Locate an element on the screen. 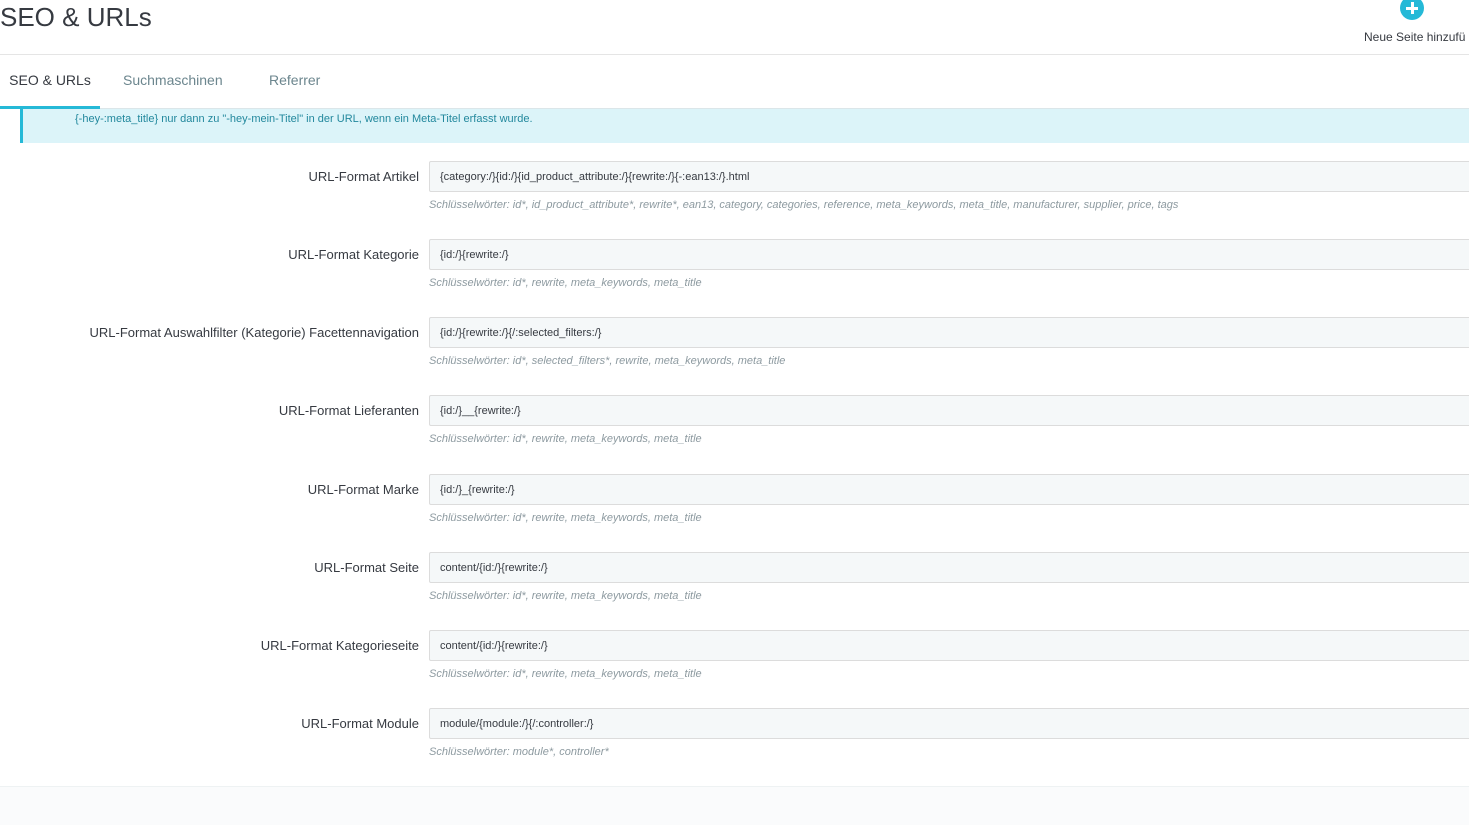 The image size is (1469, 825). url-format-module-input is located at coordinates (949, 723).